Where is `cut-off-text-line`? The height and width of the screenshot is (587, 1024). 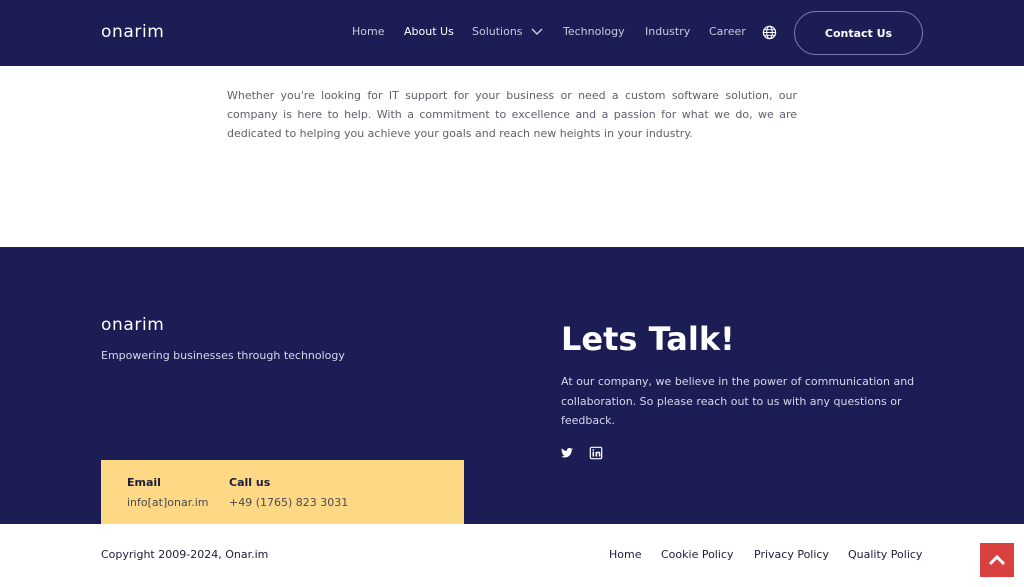 cut-off-text-line is located at coordinates (425, 61).